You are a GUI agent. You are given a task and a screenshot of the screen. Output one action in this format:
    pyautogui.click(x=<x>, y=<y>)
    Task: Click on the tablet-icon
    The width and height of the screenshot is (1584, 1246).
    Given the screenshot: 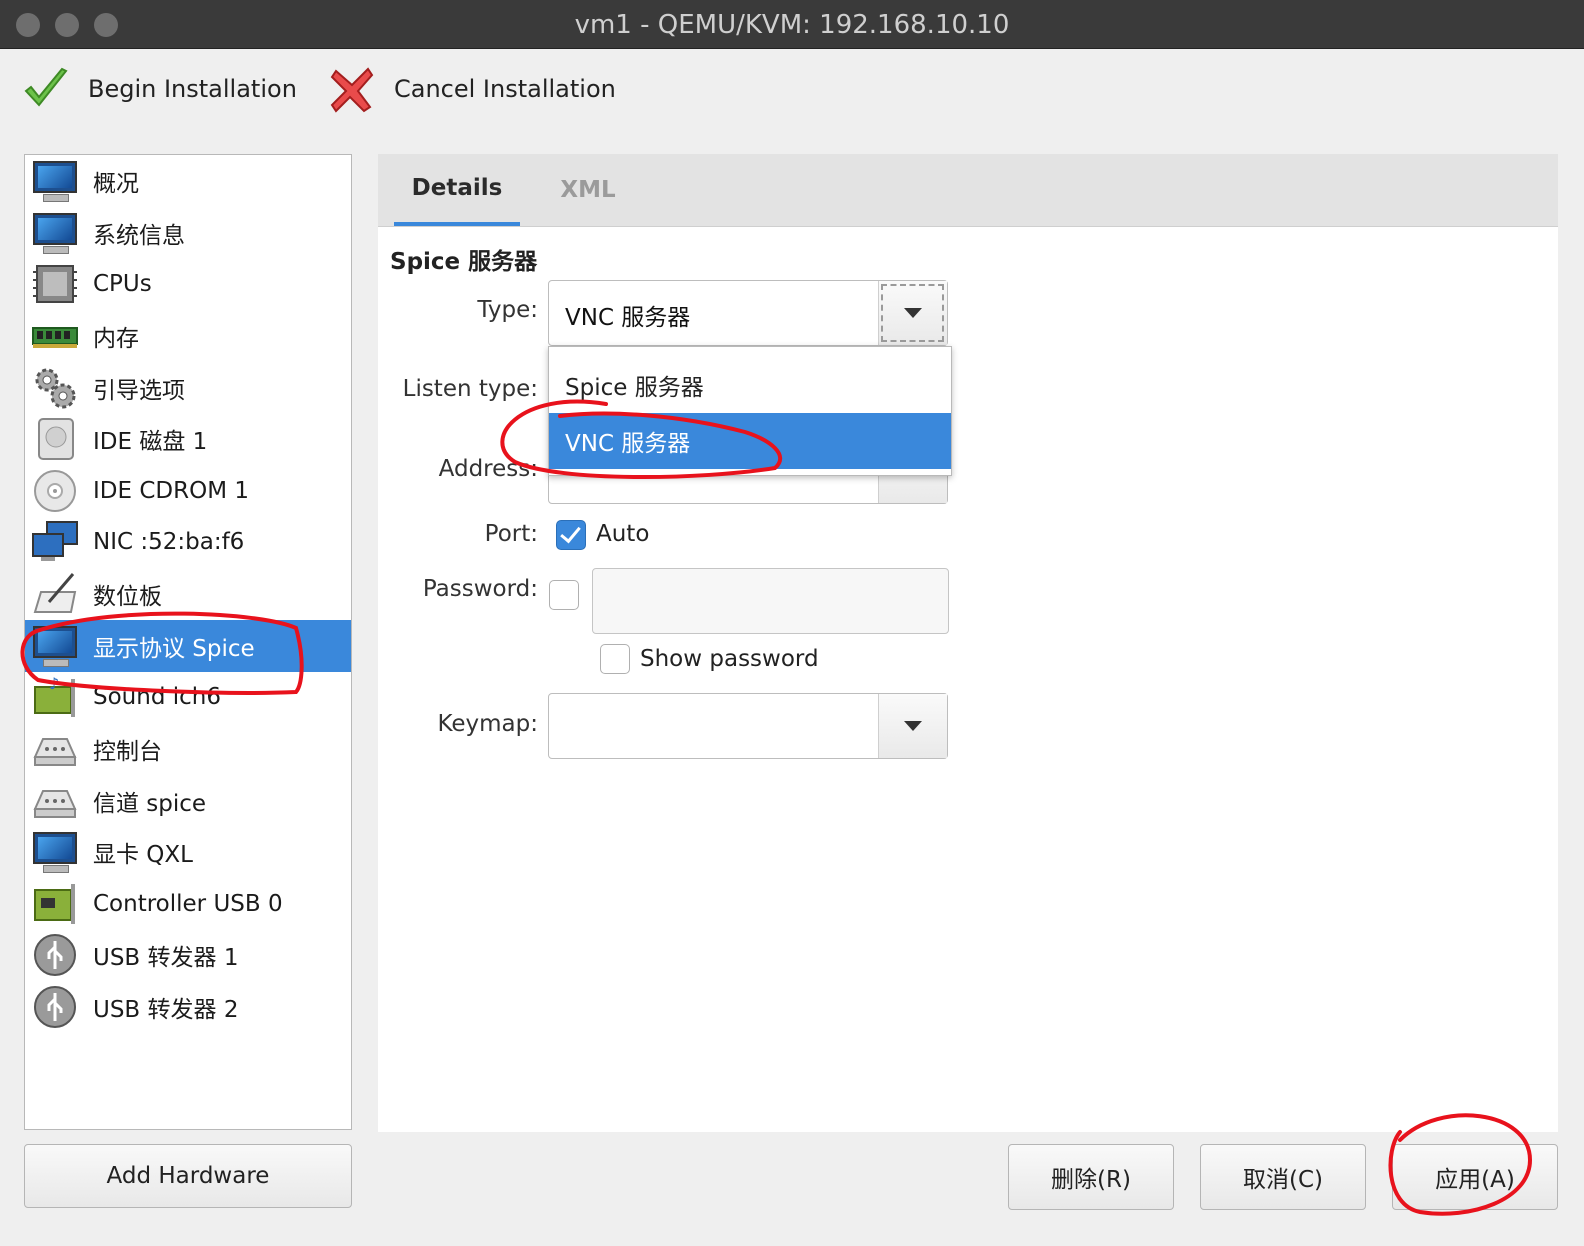 What is the action you would take?
    pyautogui.click(x=55, y=594)
    